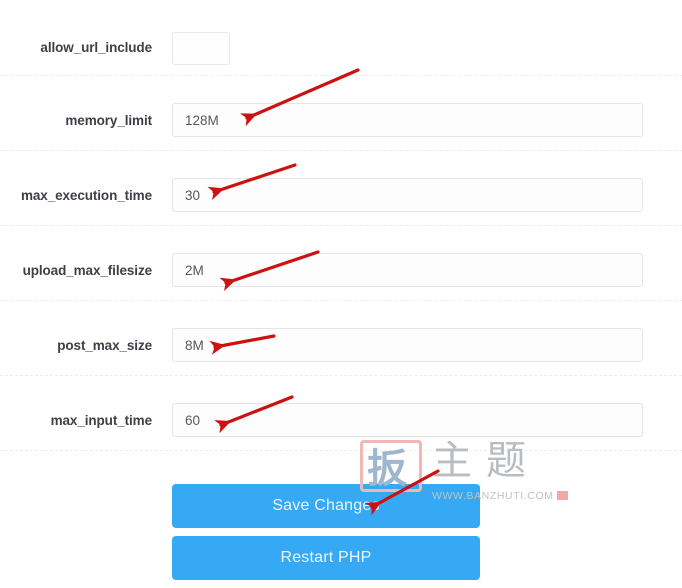  What do you see at coordinates (407, 195) in the screenshot?
I see `input-max-execution-time` at bounding box center [407, 195].